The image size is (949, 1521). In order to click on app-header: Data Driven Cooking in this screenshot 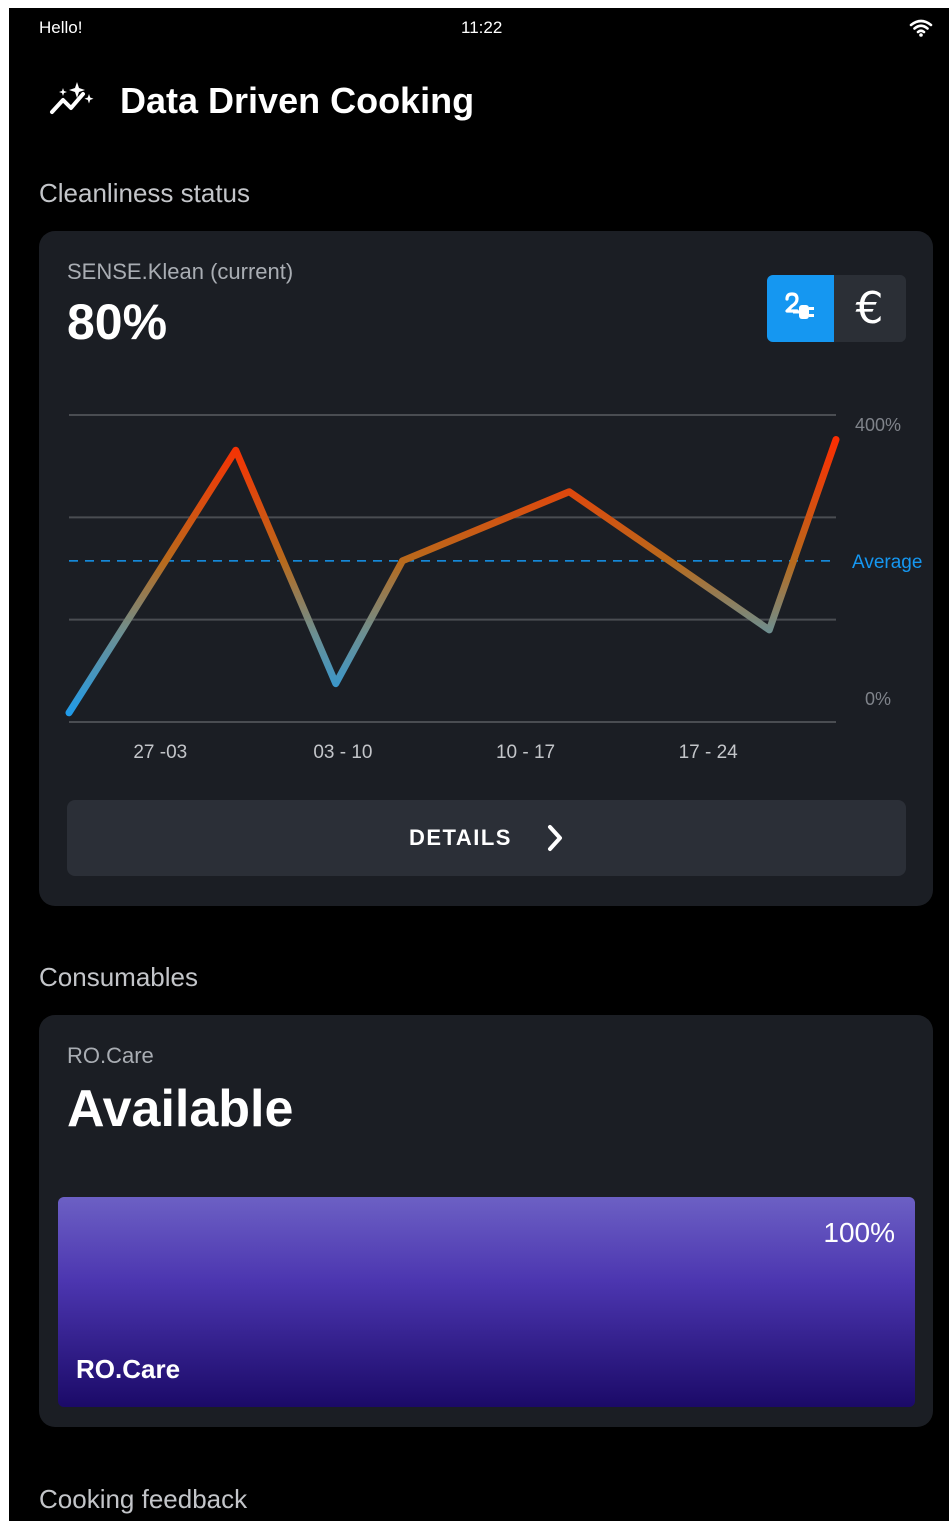, I will do `click(447, 100)`.